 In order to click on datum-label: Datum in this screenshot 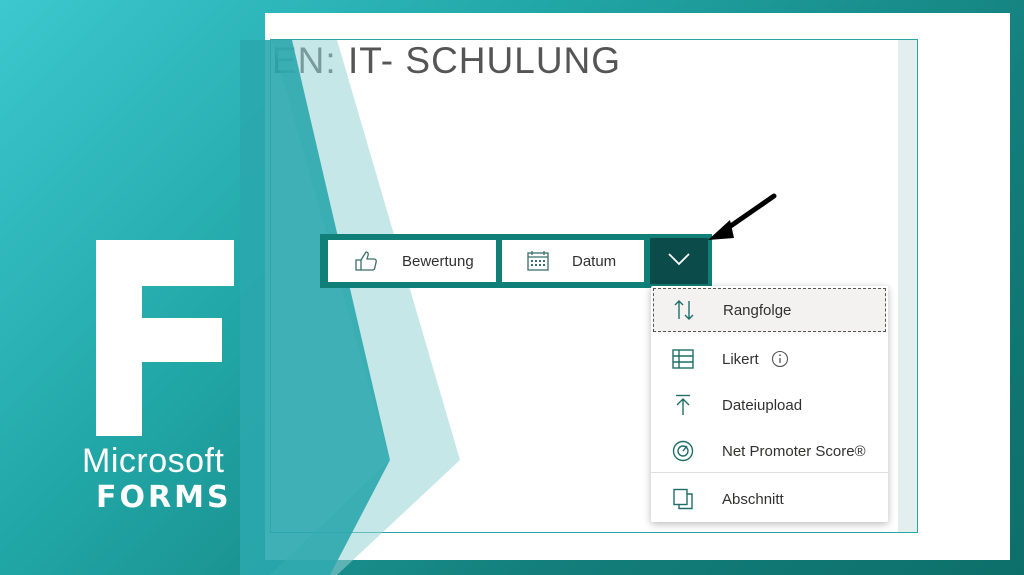, I will do `click(594, 261)`.